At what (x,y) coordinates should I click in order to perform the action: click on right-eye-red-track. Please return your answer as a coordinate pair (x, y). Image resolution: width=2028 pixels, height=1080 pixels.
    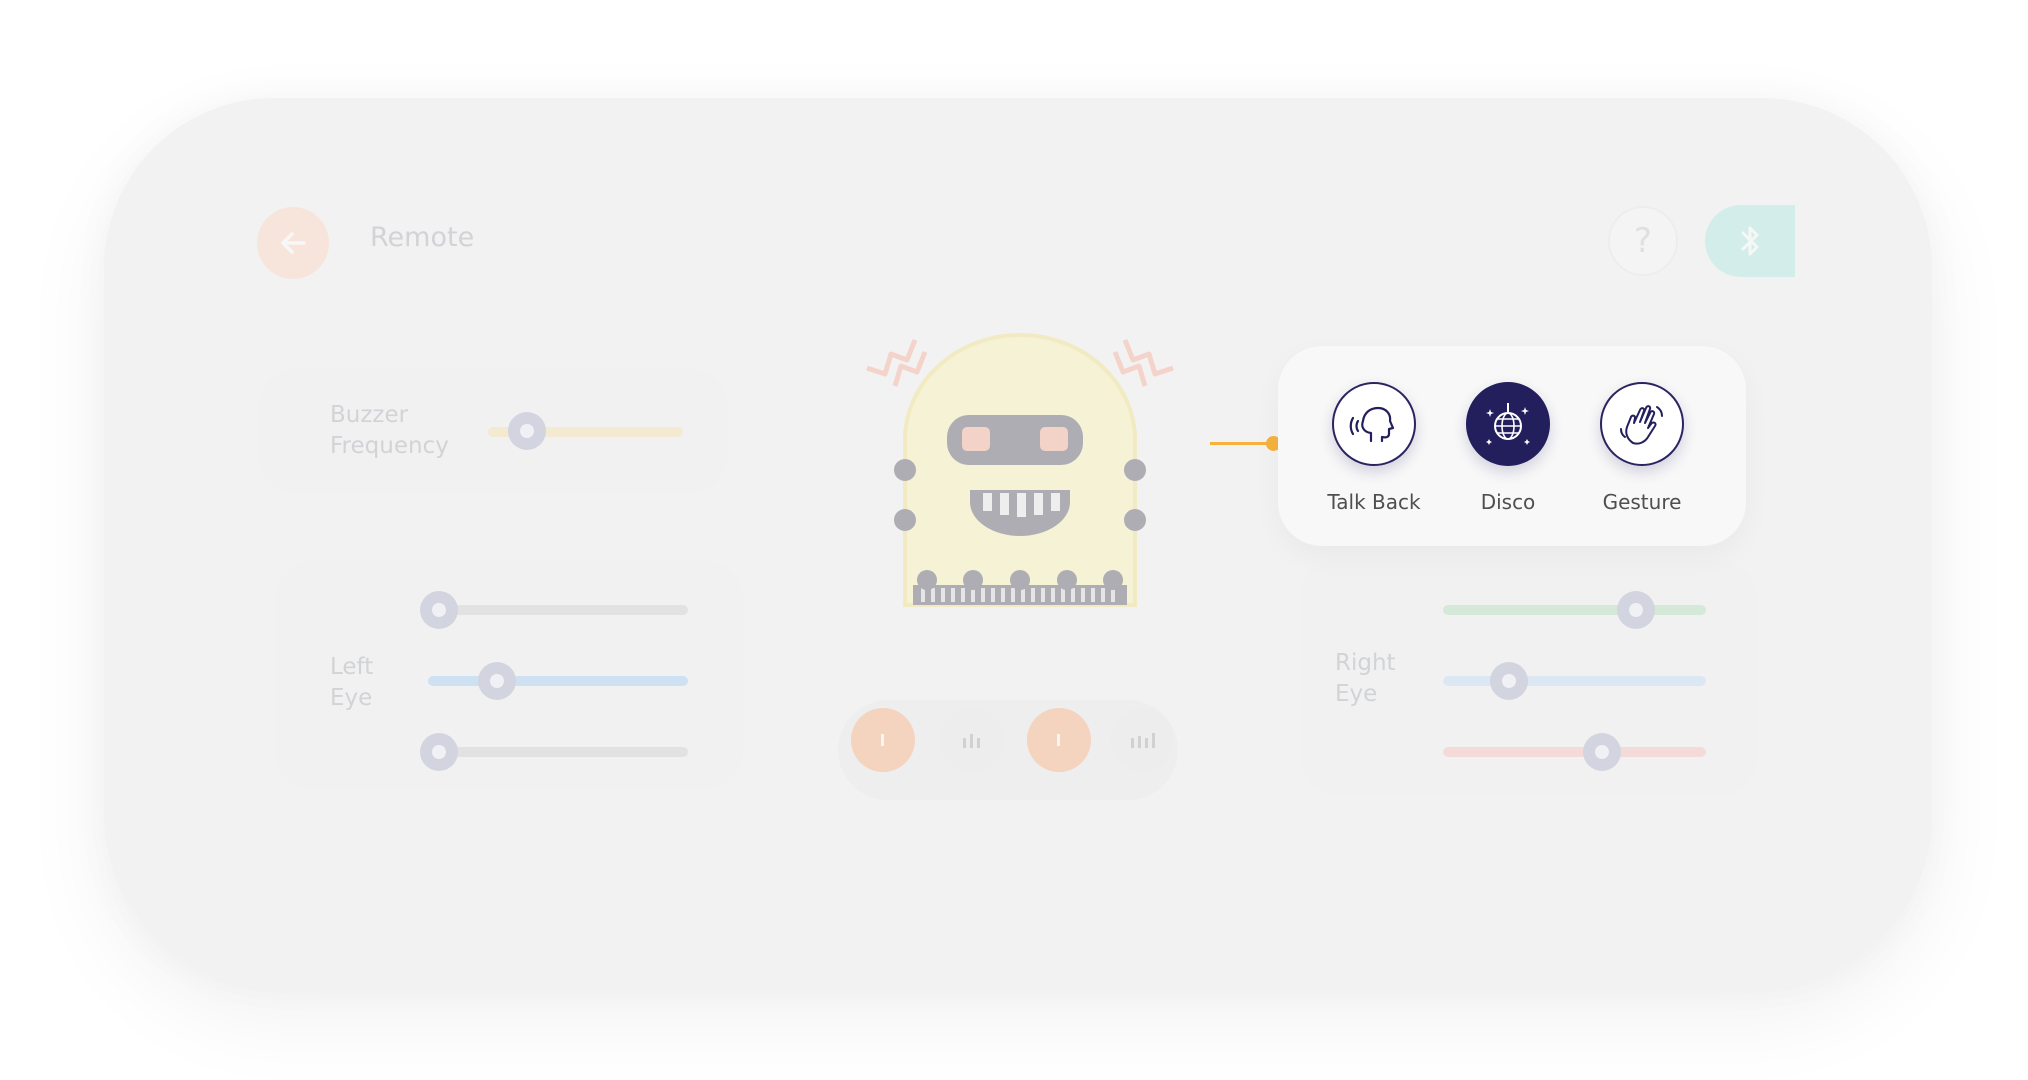
    Looking at the image, I should click on (1574, 752).